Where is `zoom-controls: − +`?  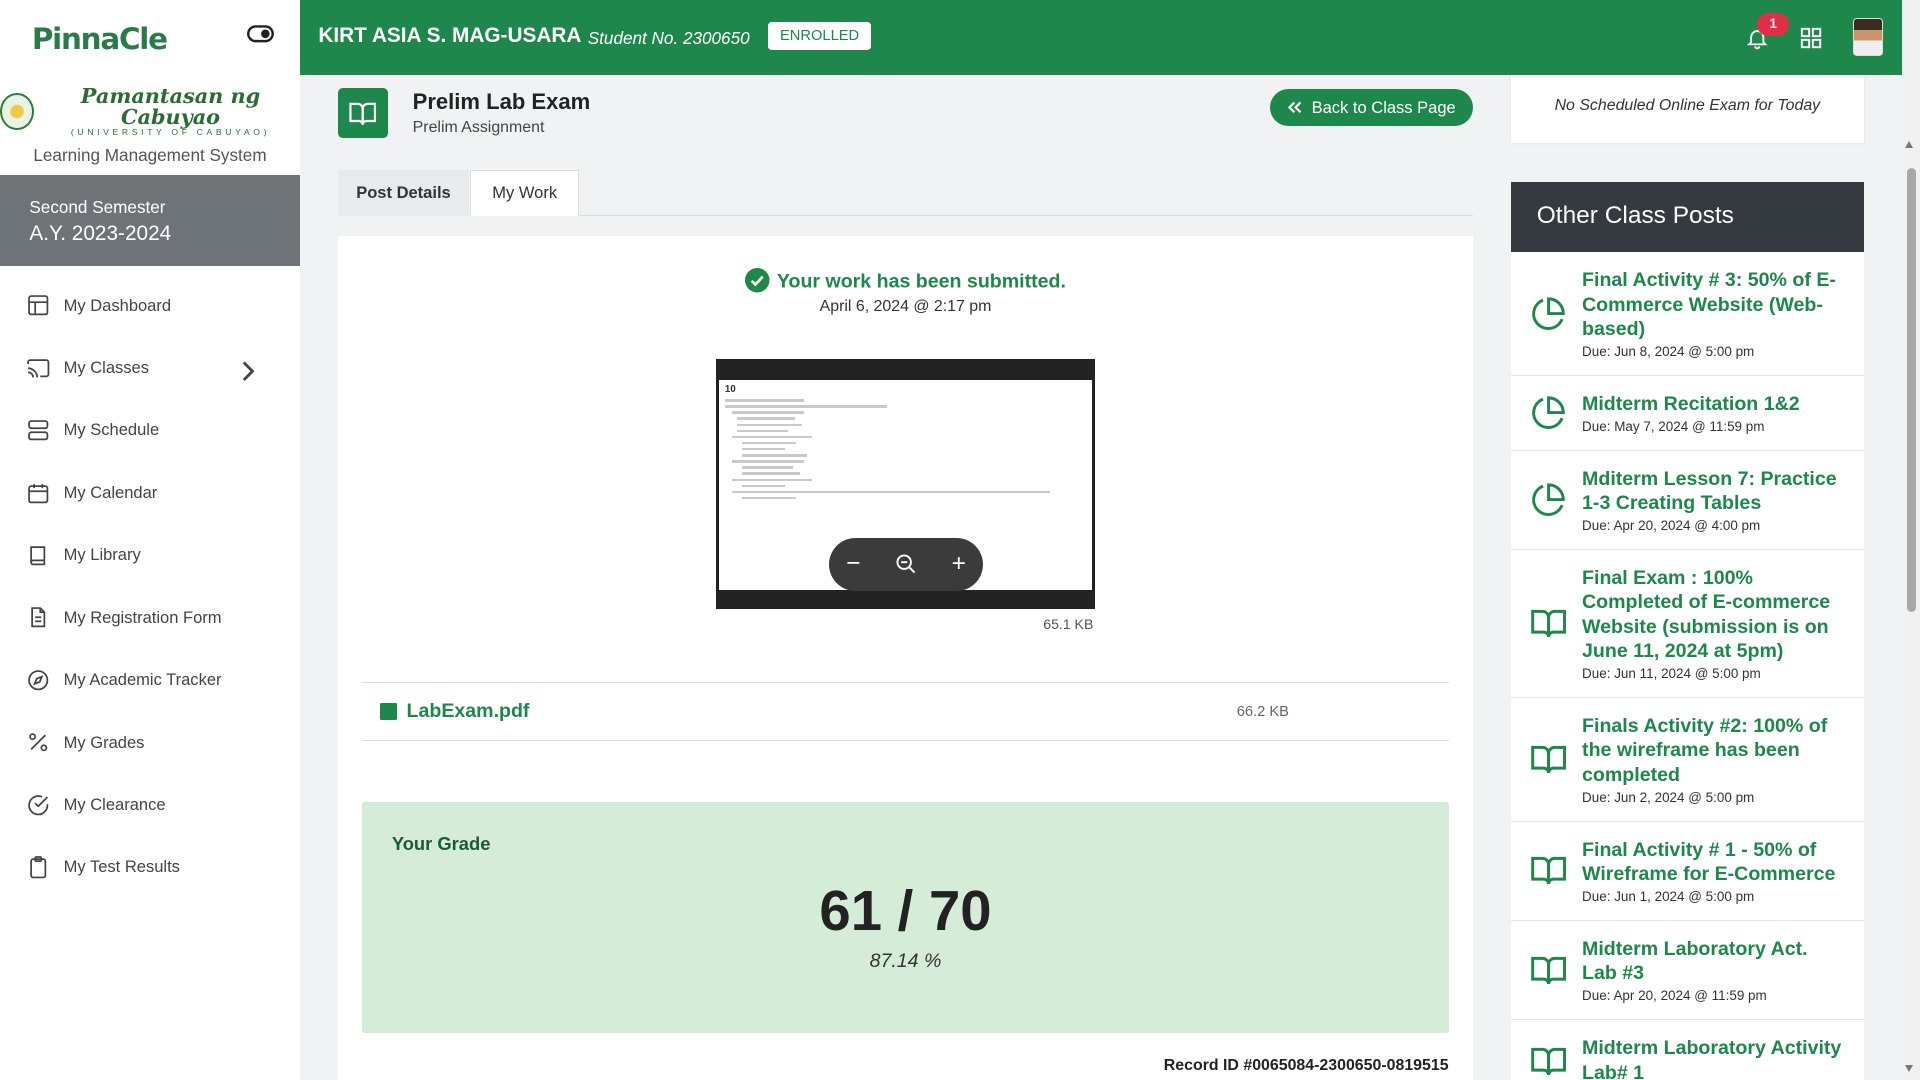 zoom-controls: − + is located at coordinates (906, 564).